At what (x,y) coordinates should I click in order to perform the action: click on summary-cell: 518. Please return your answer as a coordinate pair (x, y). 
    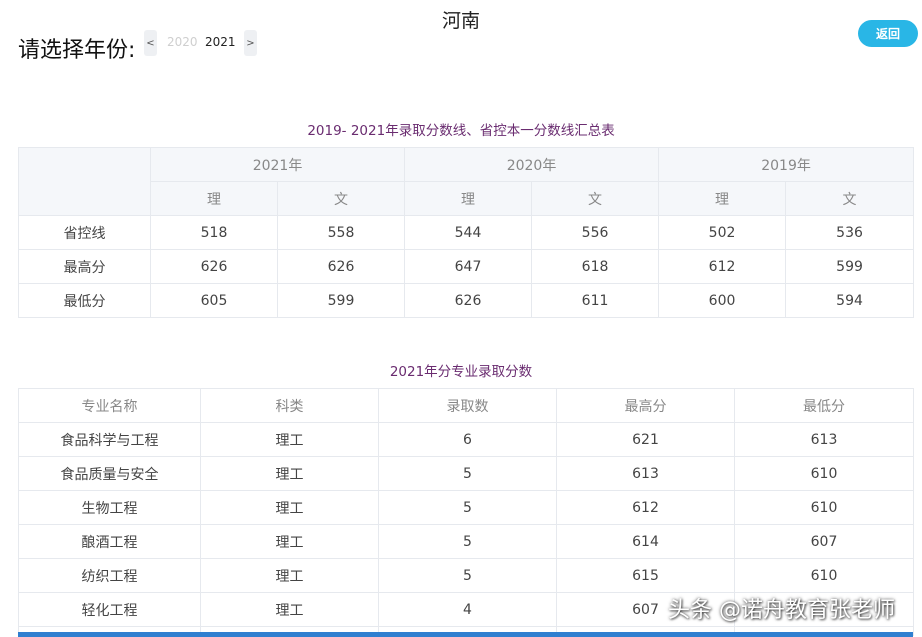
    Looking at the image, I should click on (214, 232).